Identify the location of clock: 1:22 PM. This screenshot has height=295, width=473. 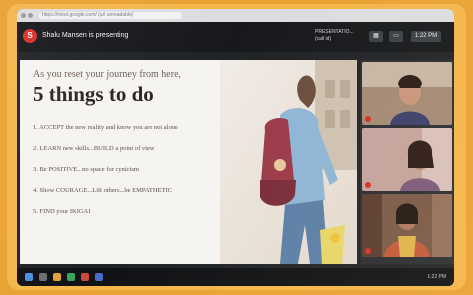
(426, 36).